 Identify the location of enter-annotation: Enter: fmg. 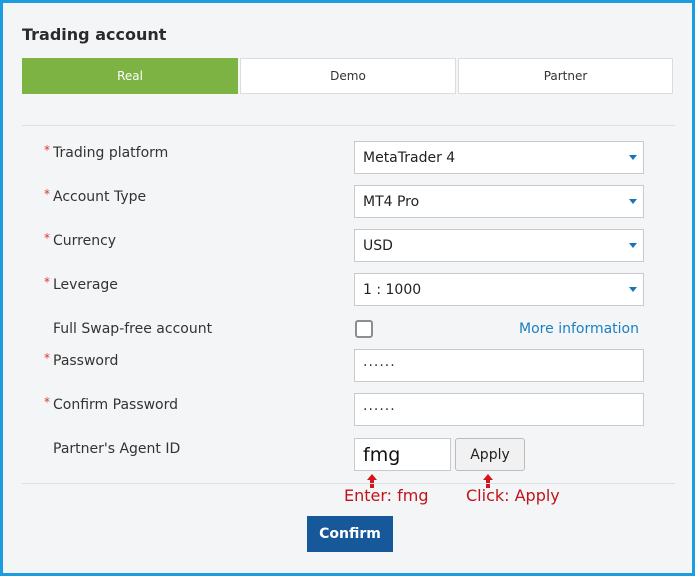
(386, 495).